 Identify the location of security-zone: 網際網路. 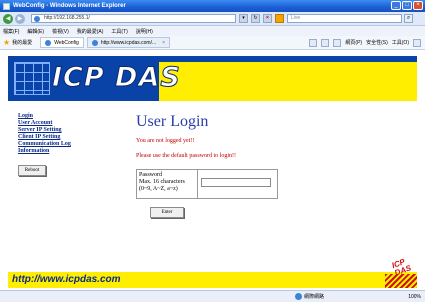
(309, 296).